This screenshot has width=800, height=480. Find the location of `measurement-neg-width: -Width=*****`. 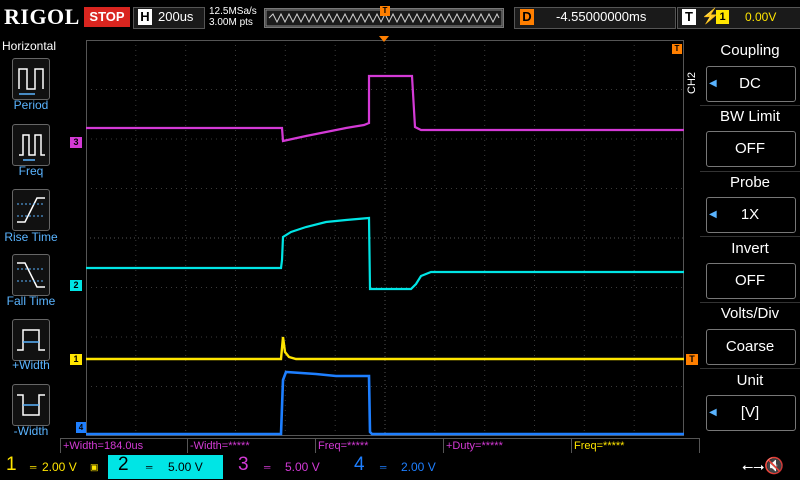

measurement-neg-width: -Width=***** is located at coordinates (251, 446).